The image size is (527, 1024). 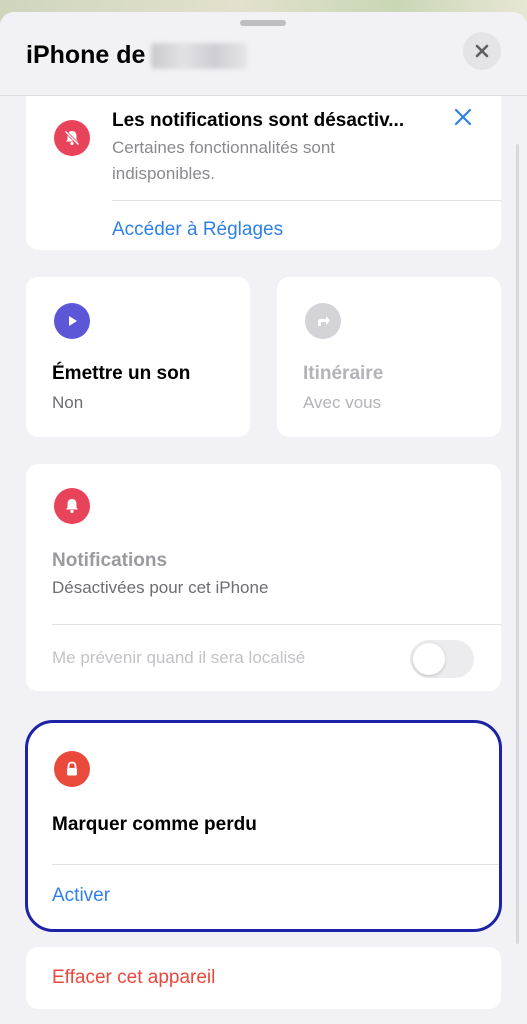 I want to click on directions-arrow-icon, so click(x=323, y=321).